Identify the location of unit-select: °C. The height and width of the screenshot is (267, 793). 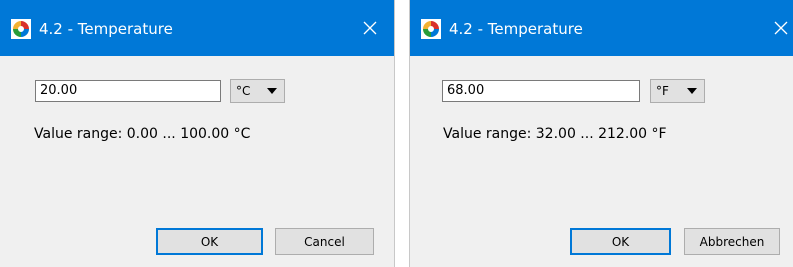
(257, 91).